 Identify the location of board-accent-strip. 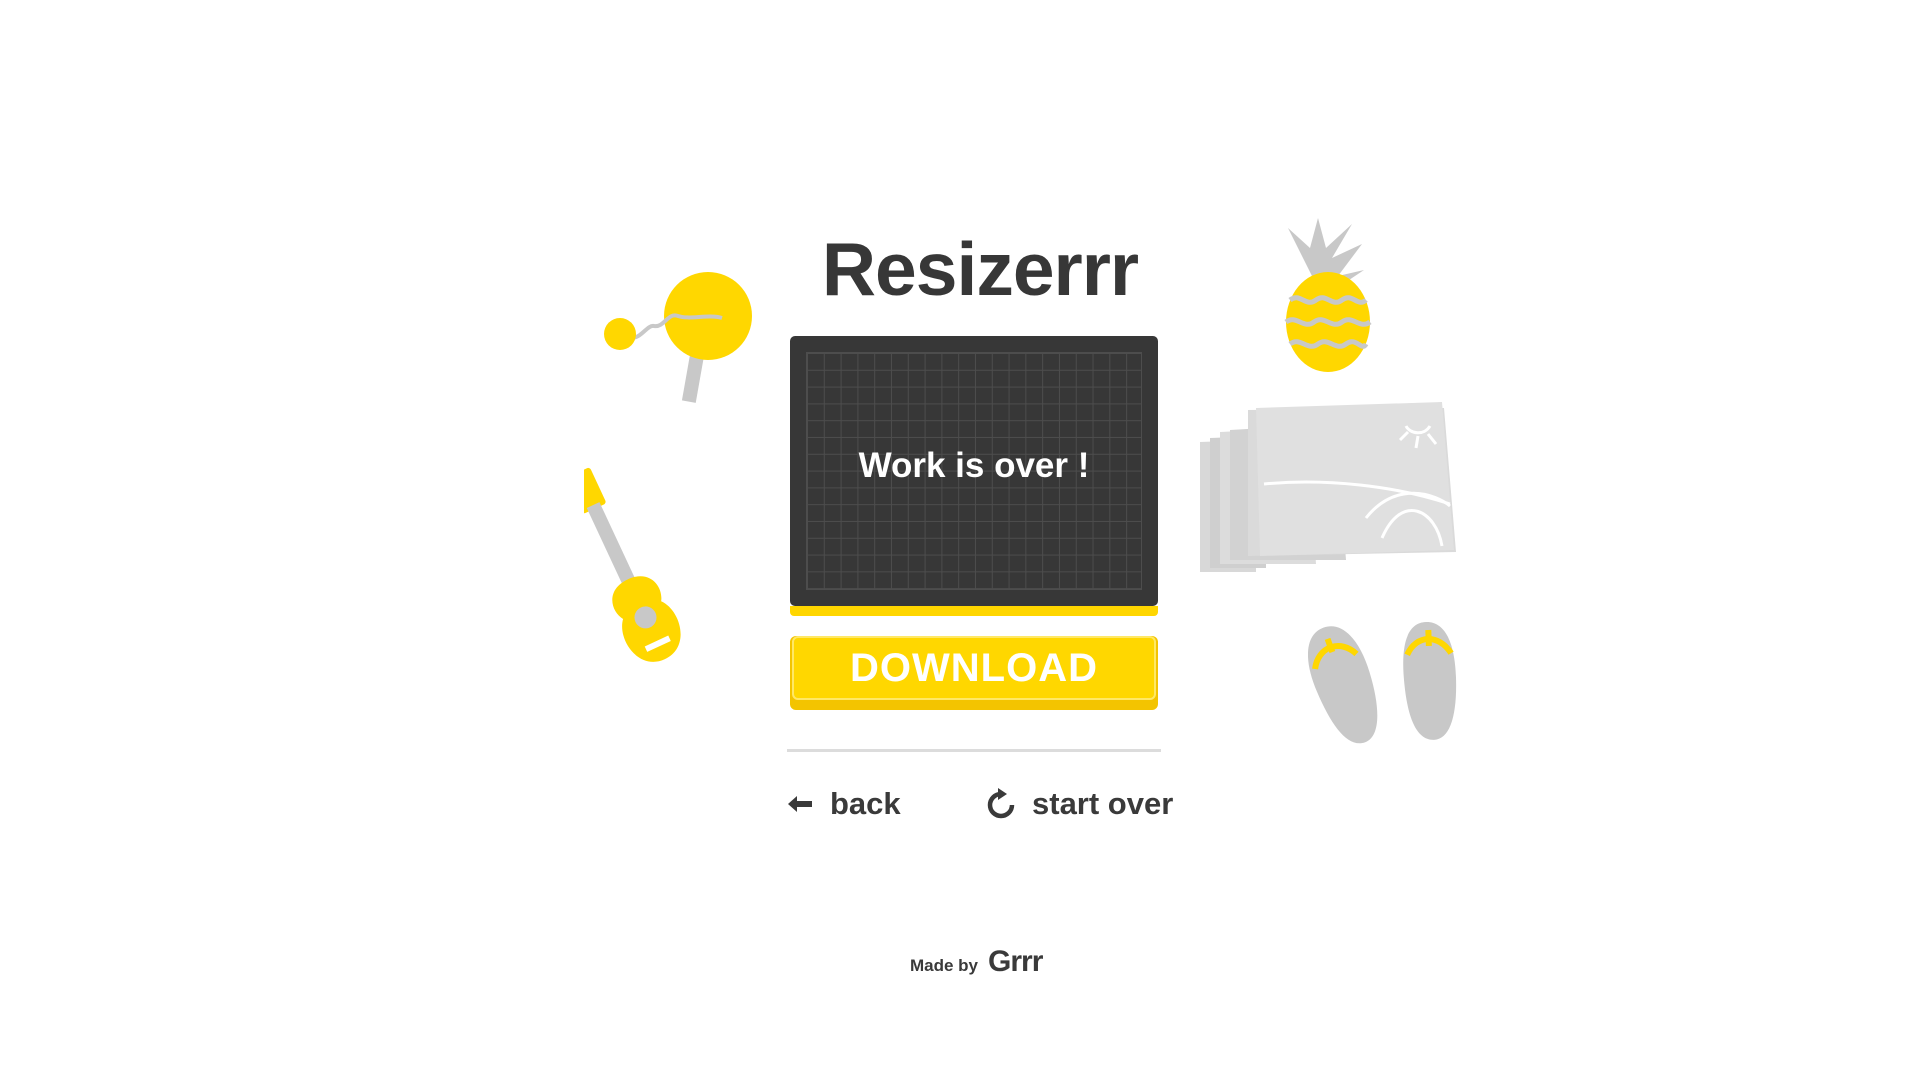
(974, 611).